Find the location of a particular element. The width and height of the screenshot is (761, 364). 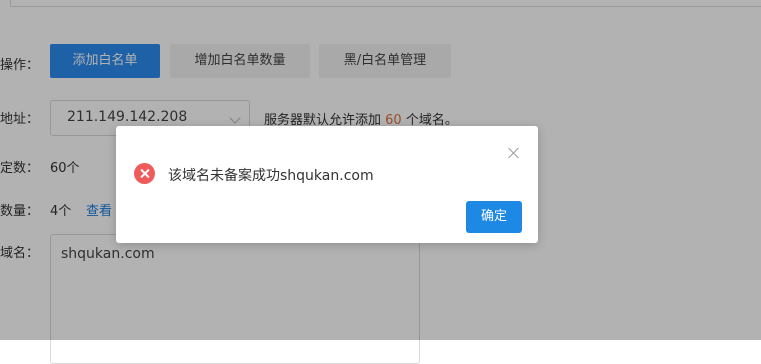

error-icon is located at coordinates (144, 173).